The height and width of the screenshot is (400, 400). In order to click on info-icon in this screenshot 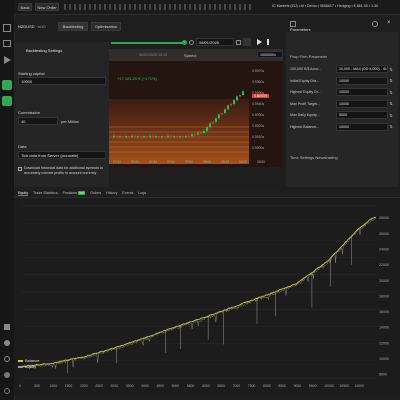, I will do `click(7, 343)`.